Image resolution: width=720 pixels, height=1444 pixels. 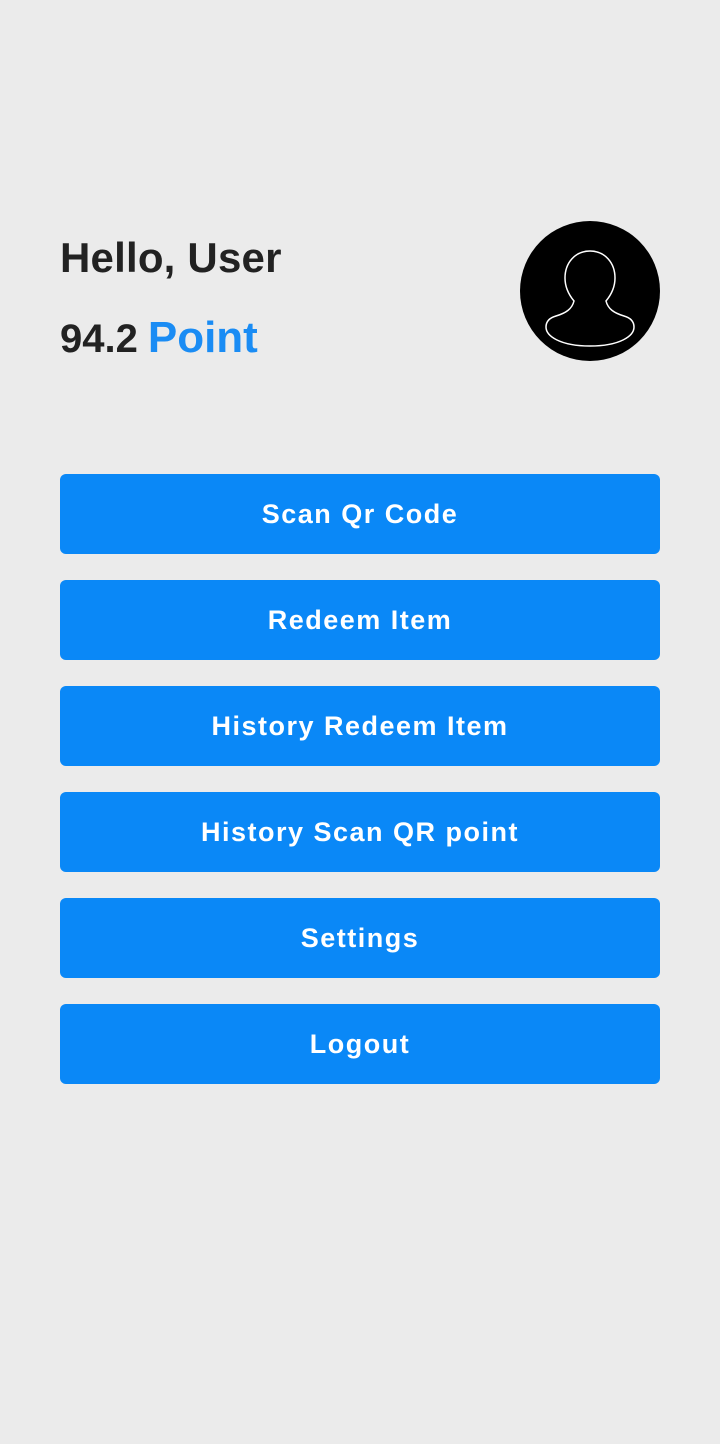 I want to click on greeting-text: Hello, User, so click(x=171, y=257).